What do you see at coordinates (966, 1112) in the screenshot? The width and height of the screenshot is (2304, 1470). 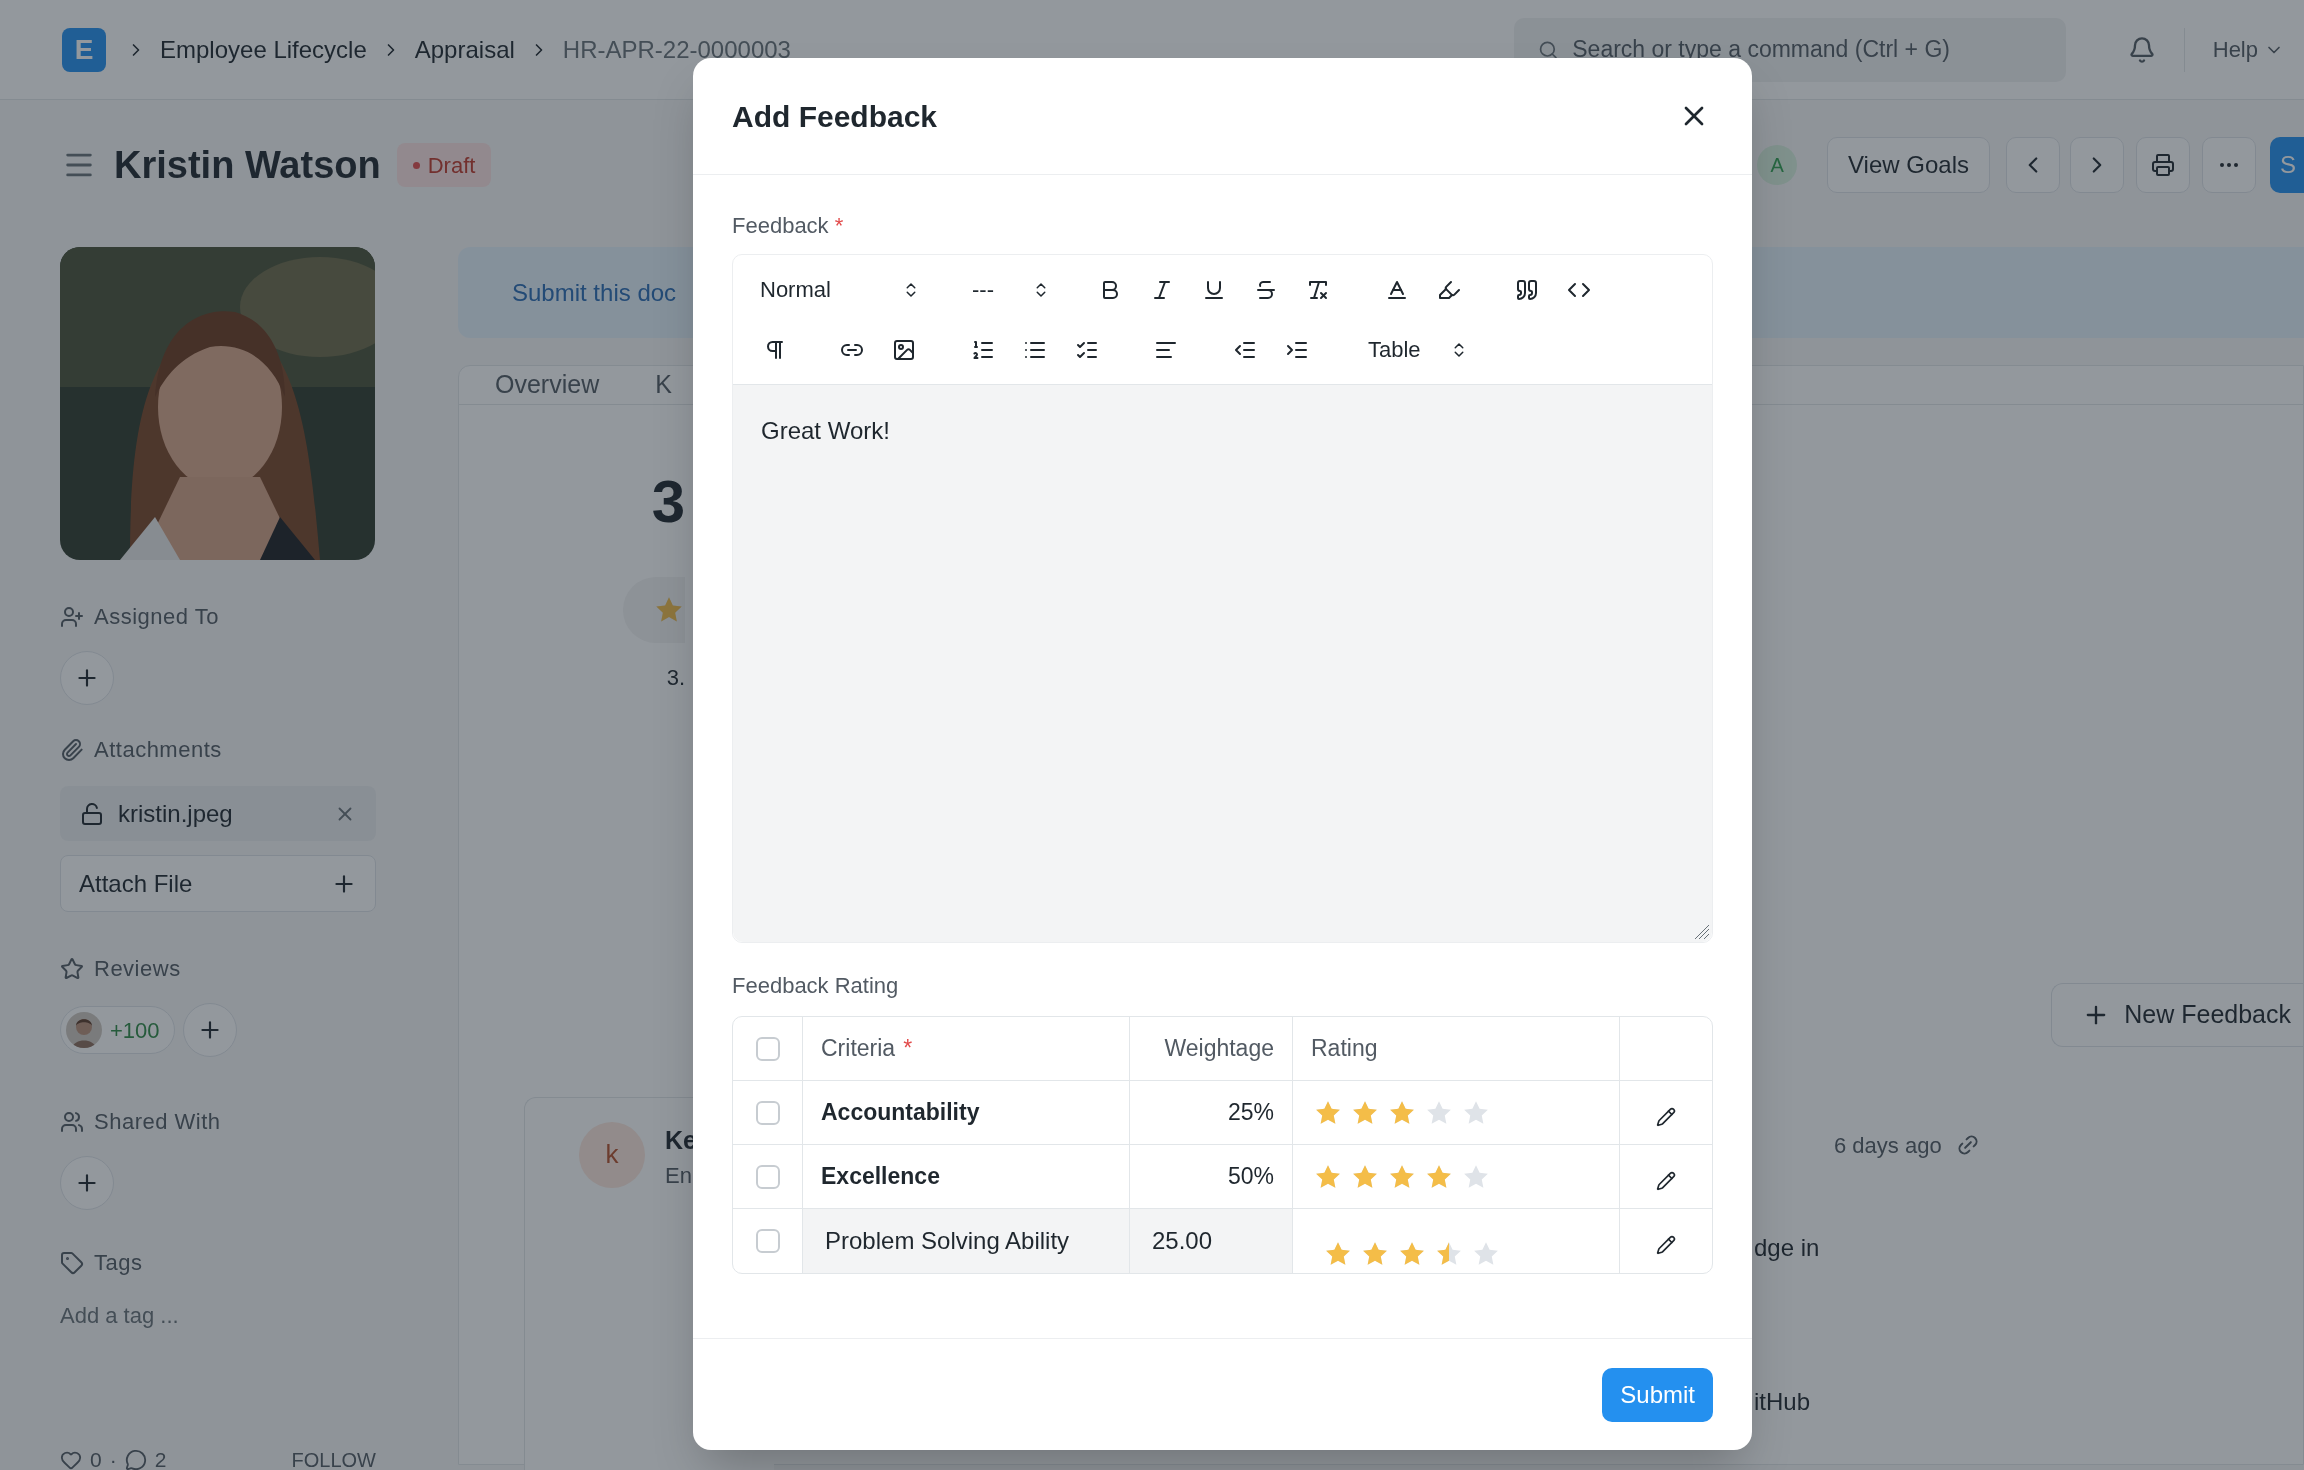 I see `table-cell: Accountability` at bounding box center [966, 1112].